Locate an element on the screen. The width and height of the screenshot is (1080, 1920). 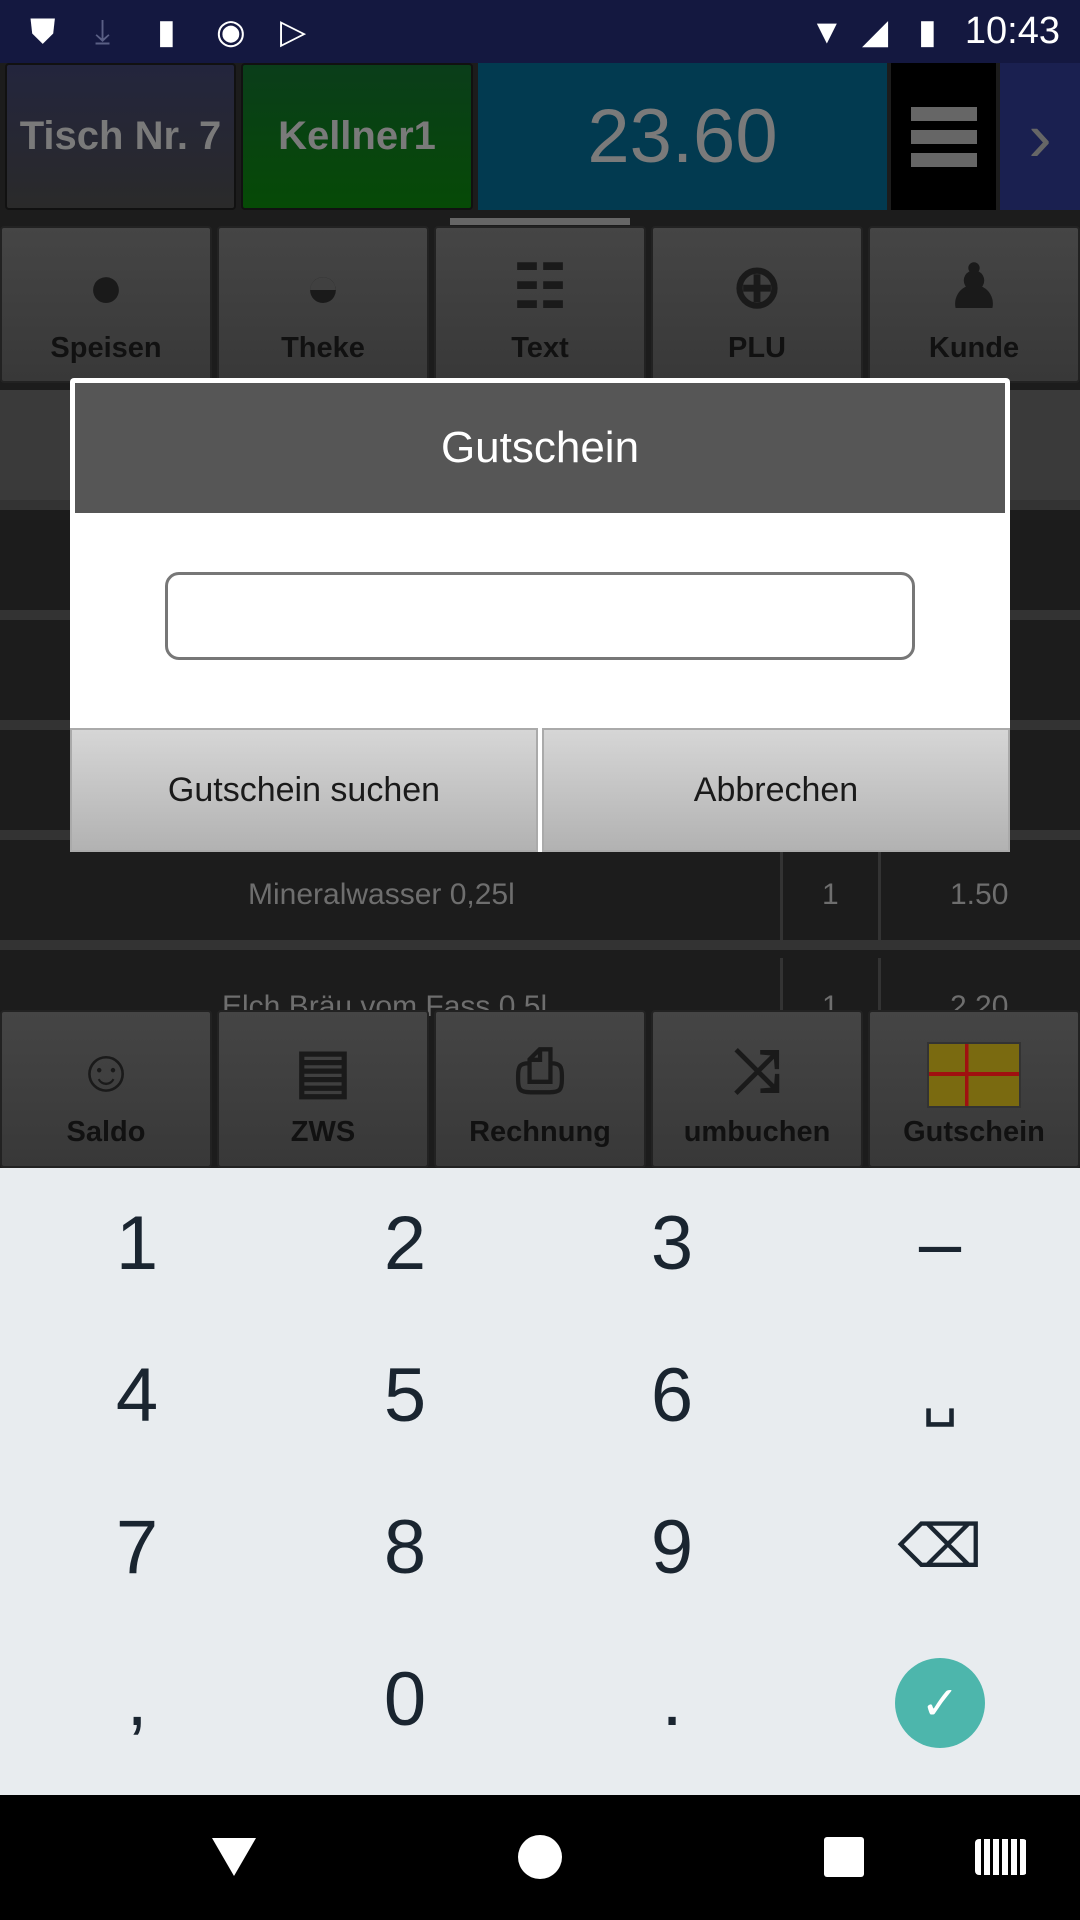
action-rechnung: ⎙ Rechnung is located at coordinates (540, 1089).